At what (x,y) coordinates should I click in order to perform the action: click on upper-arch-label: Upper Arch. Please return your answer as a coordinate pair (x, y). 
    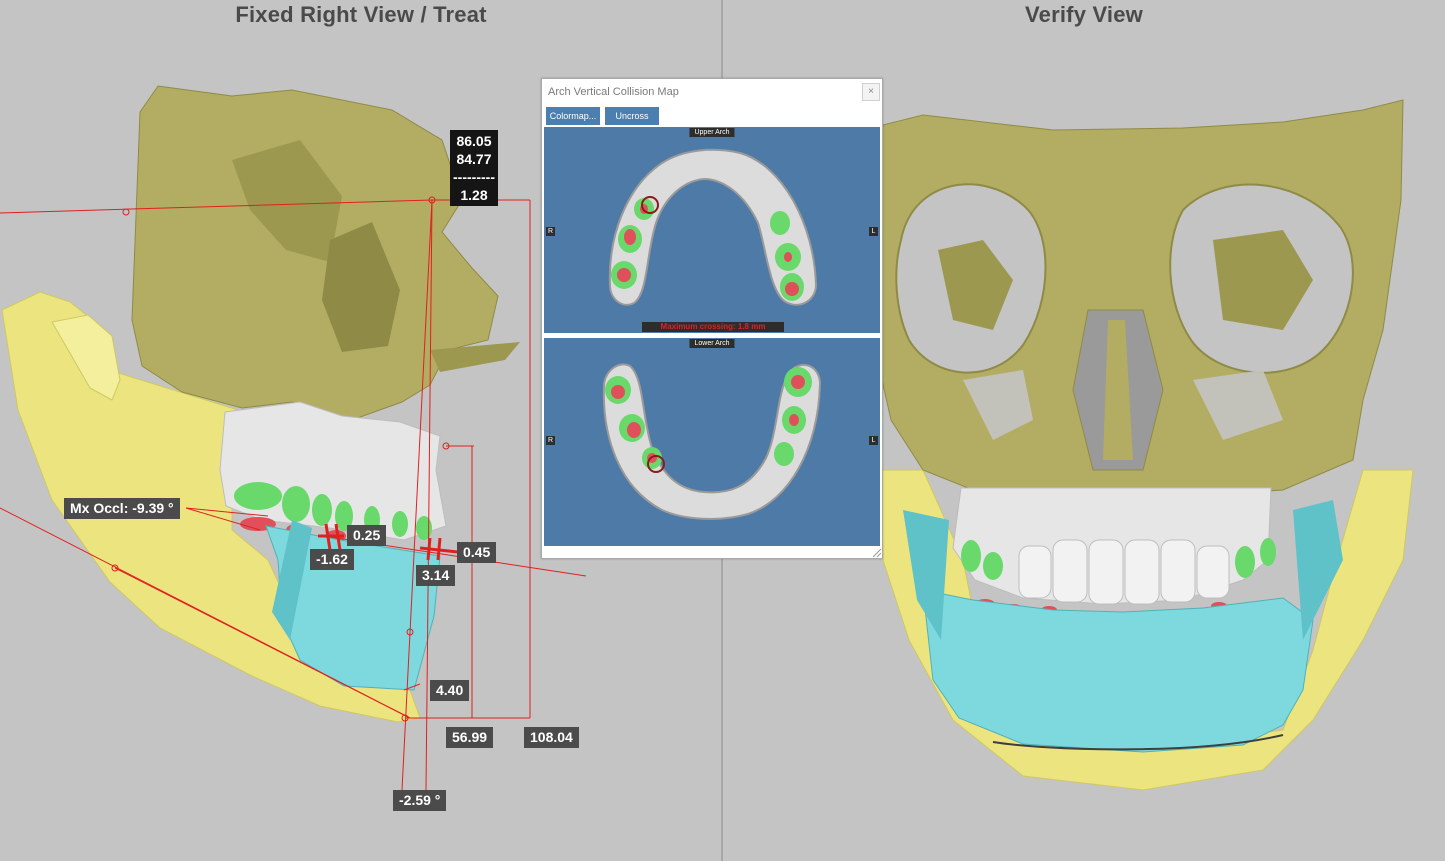
    Looking at the image, I should click on (712, 132).